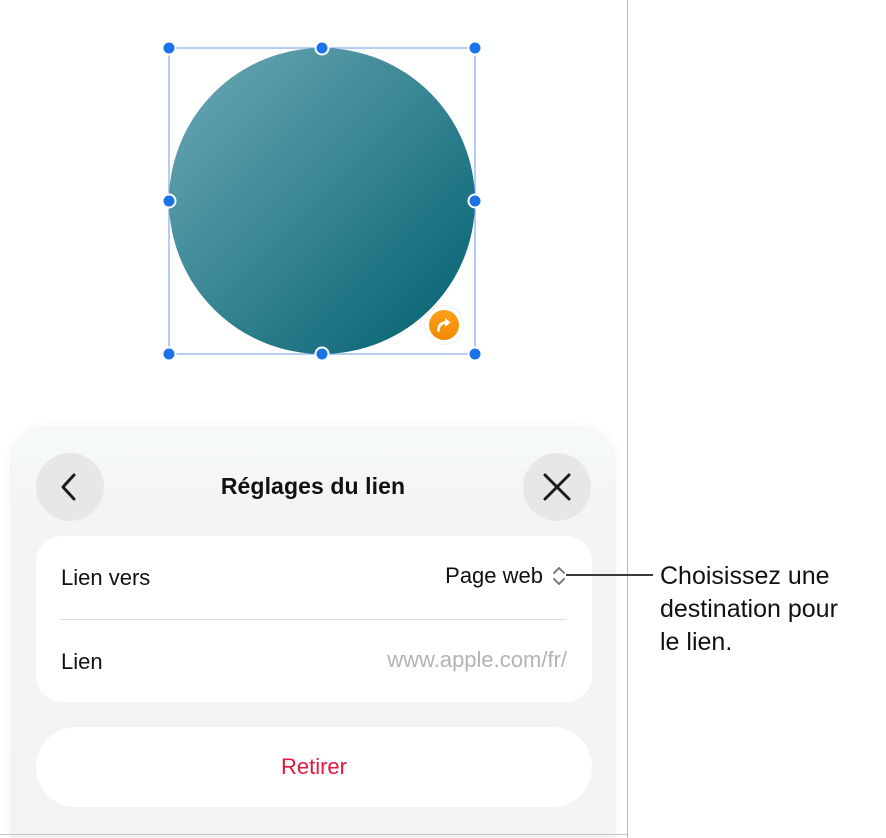 The width and height of the screenshot is (886, 838). Describe the element at coordinates (475, 48) in the screenshot. I see `selection-handle-top-right` at that location.